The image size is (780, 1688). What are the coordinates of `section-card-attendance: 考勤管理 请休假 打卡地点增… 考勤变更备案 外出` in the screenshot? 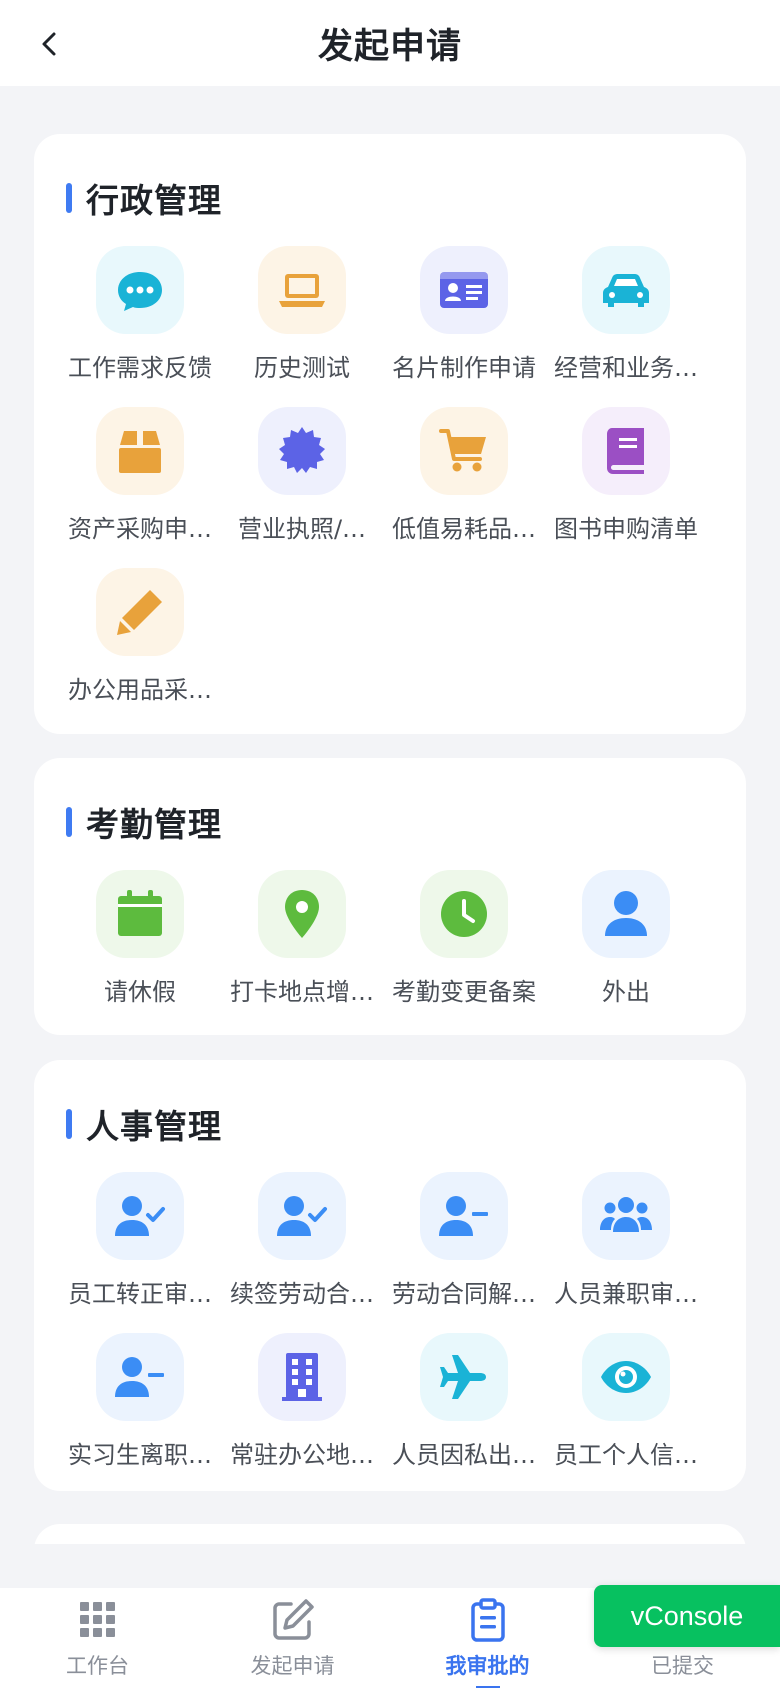 It's located at (390, 896).